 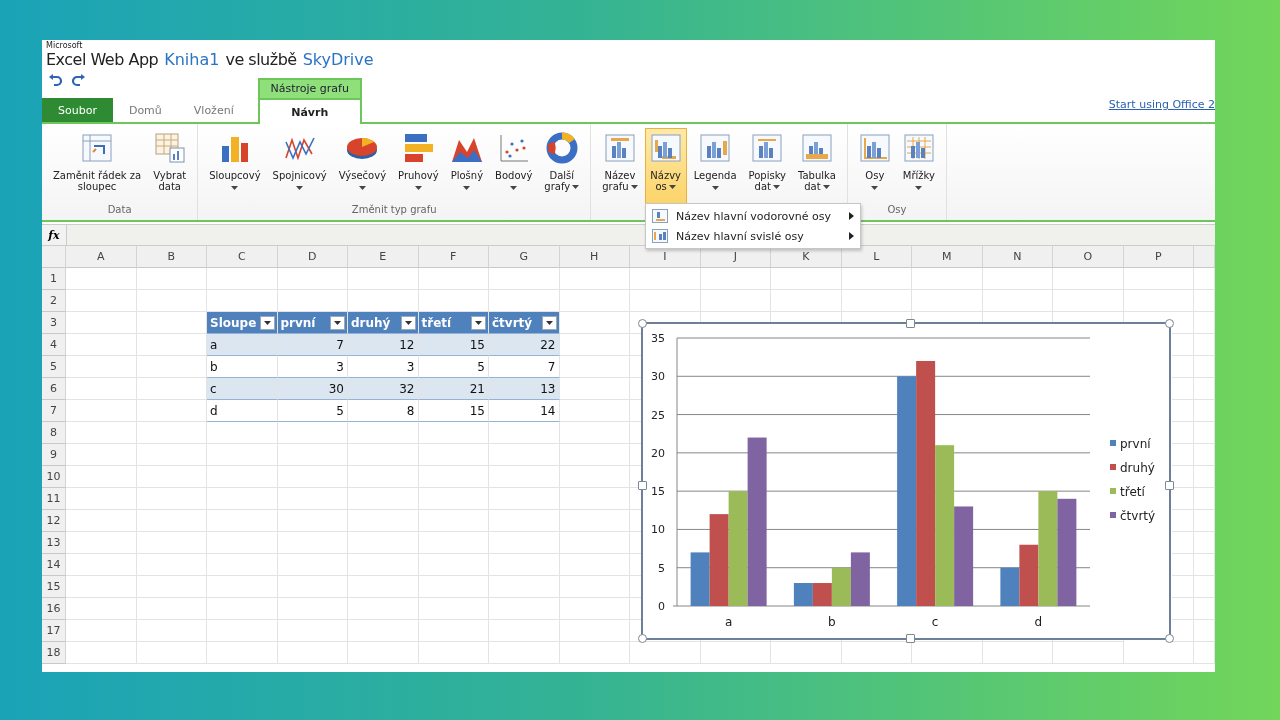 What do you see at coordinates (524, 257) in the screenshot?
I see `column-header: G` at bounding box center [524, 257].